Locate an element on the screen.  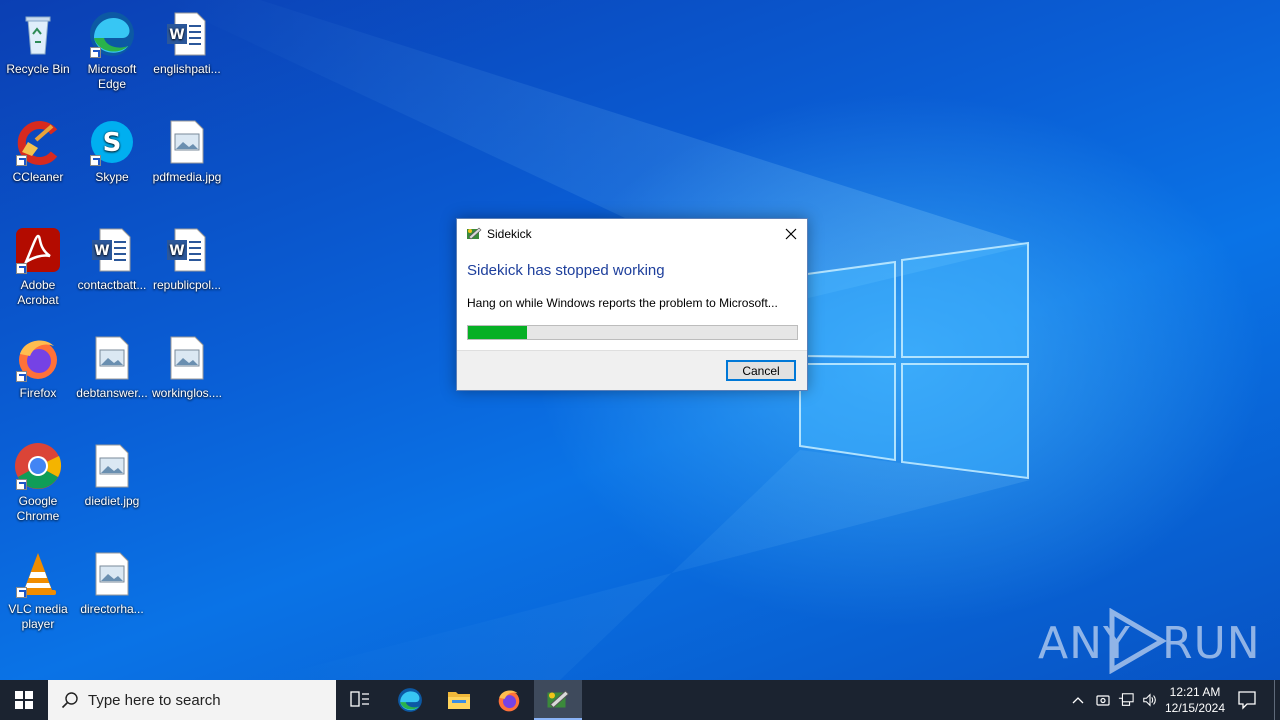
desktop-icon-ccleaner: CCleaner is located at coordinates (38, 148).